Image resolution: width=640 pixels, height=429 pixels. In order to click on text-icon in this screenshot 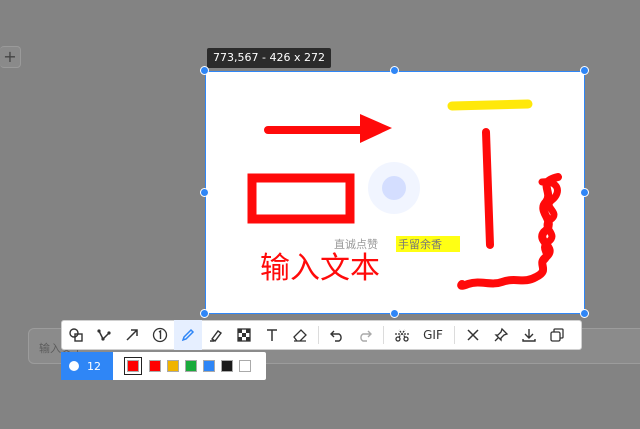, I will do `click(272, 335)`.